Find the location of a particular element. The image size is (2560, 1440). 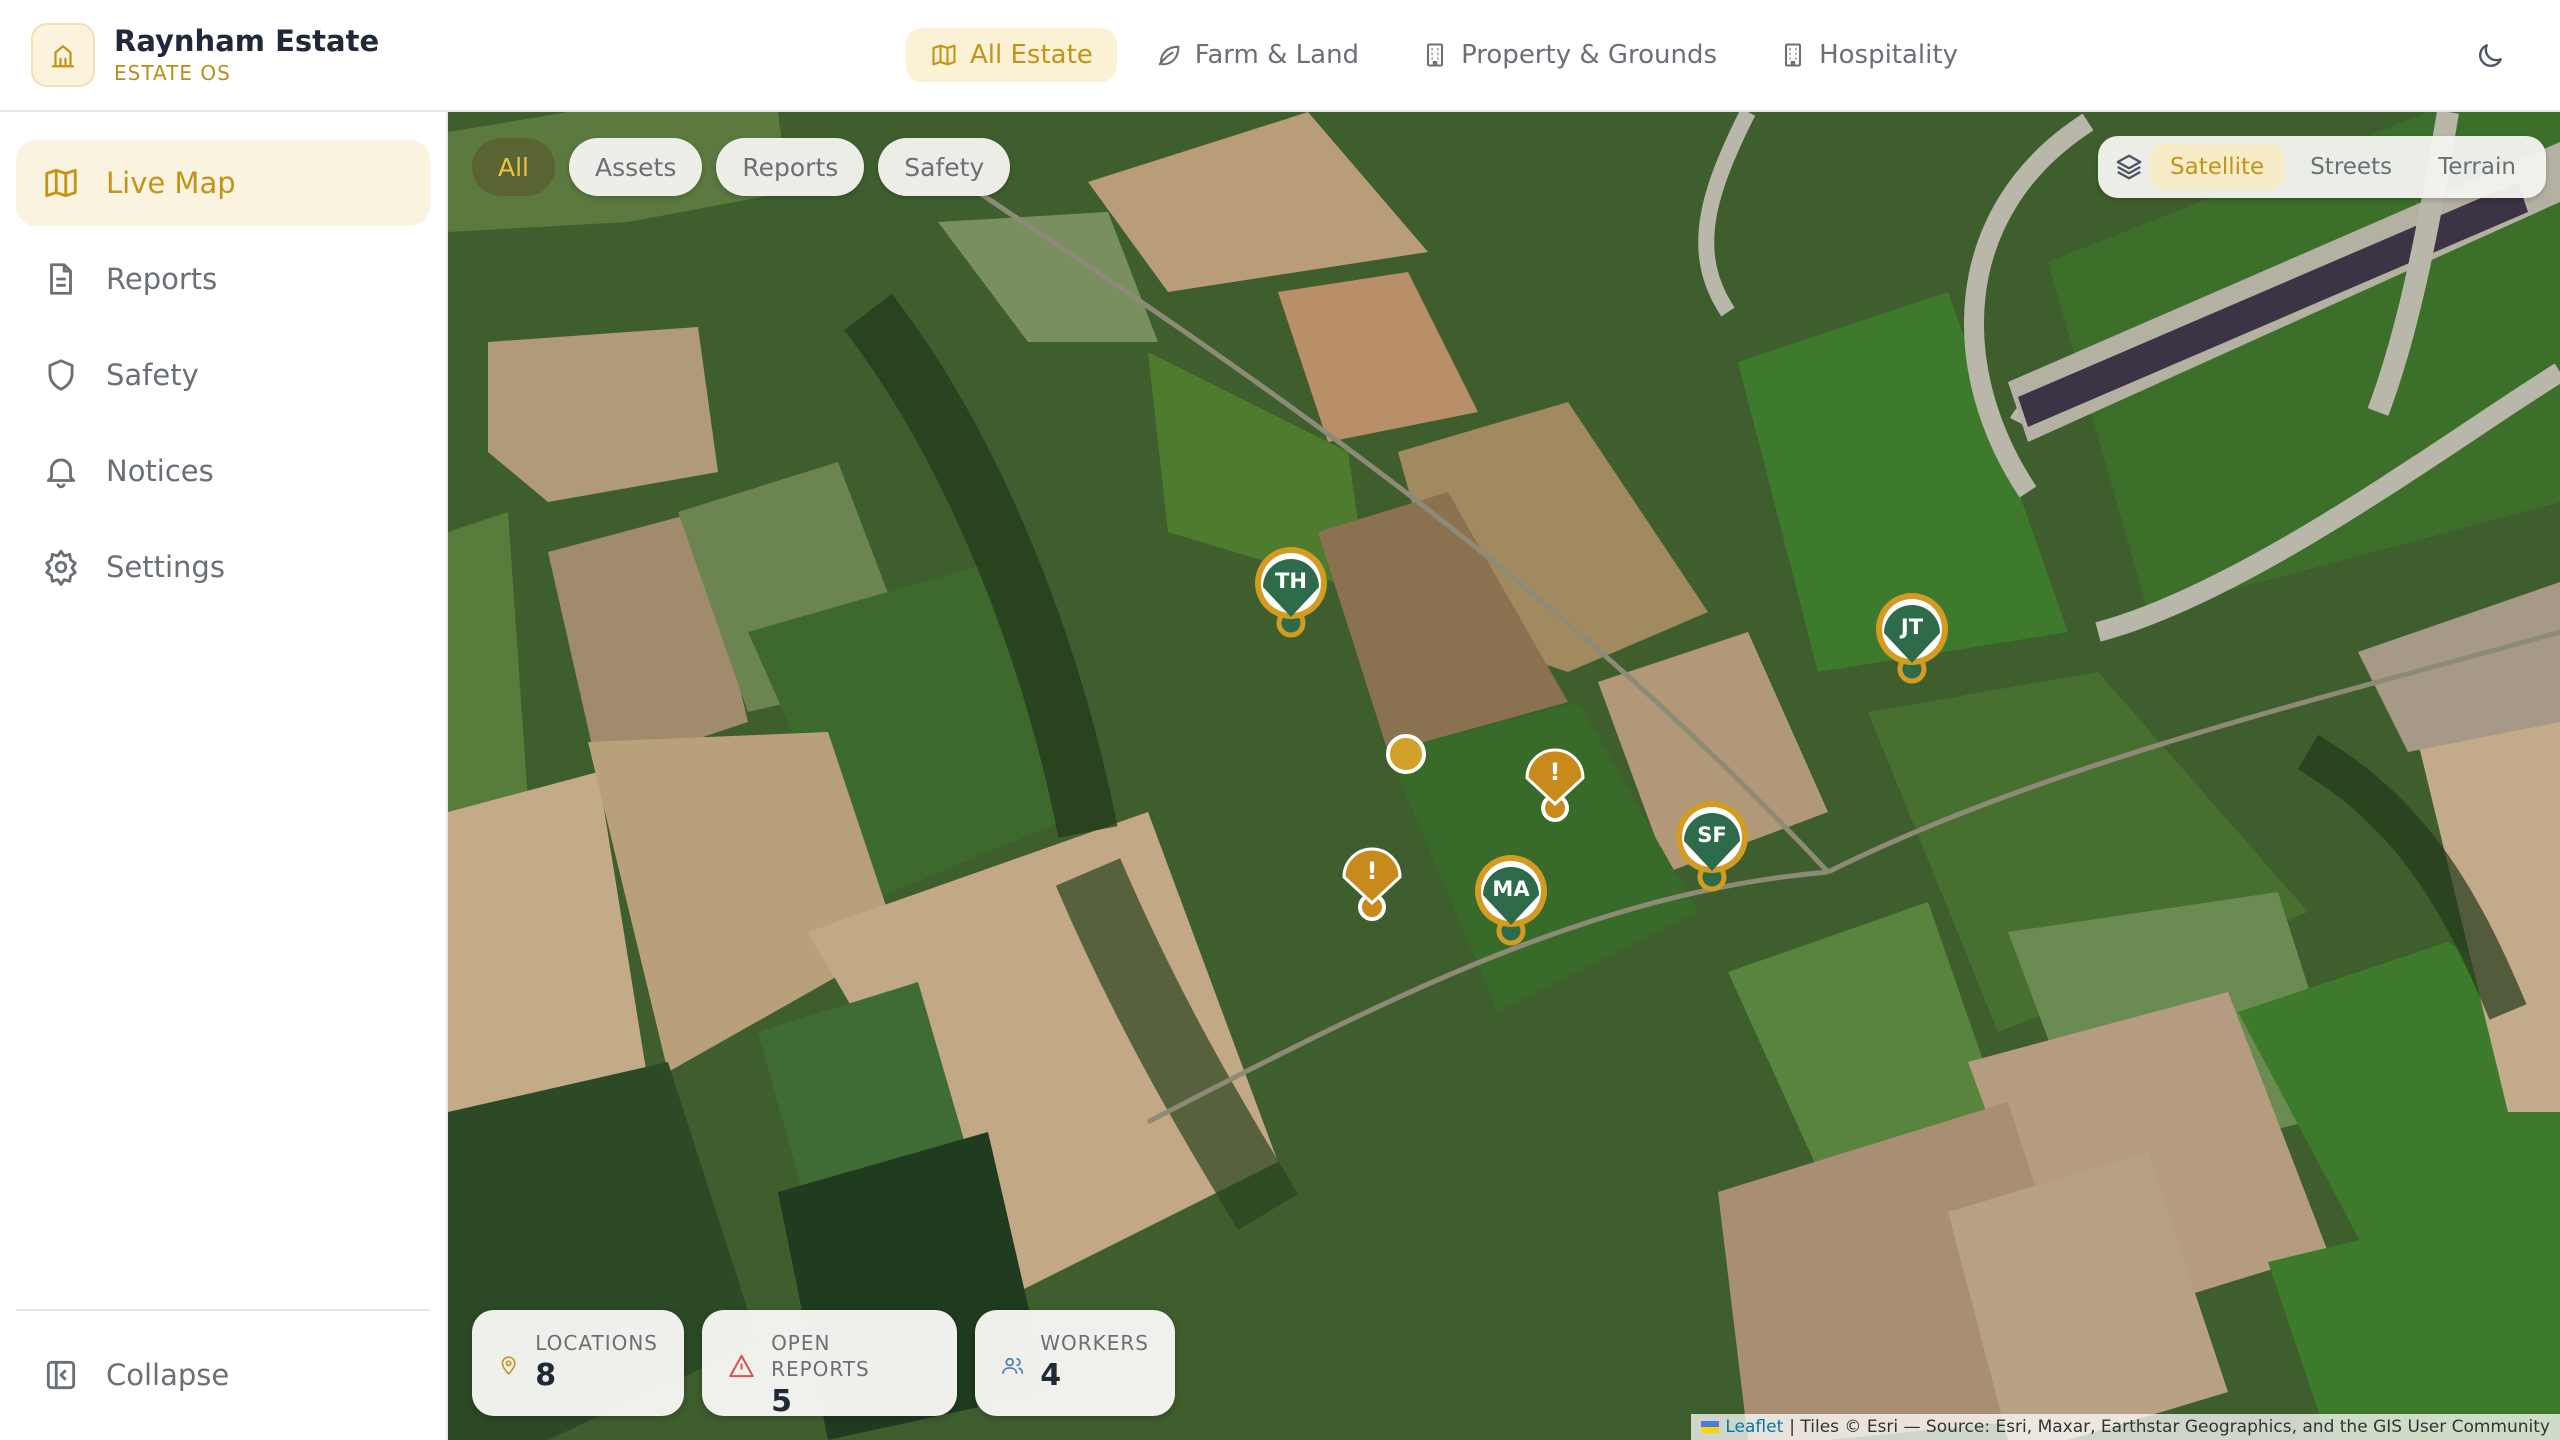

layer-terrain: Terrain is located at coordinates (2477, 167).